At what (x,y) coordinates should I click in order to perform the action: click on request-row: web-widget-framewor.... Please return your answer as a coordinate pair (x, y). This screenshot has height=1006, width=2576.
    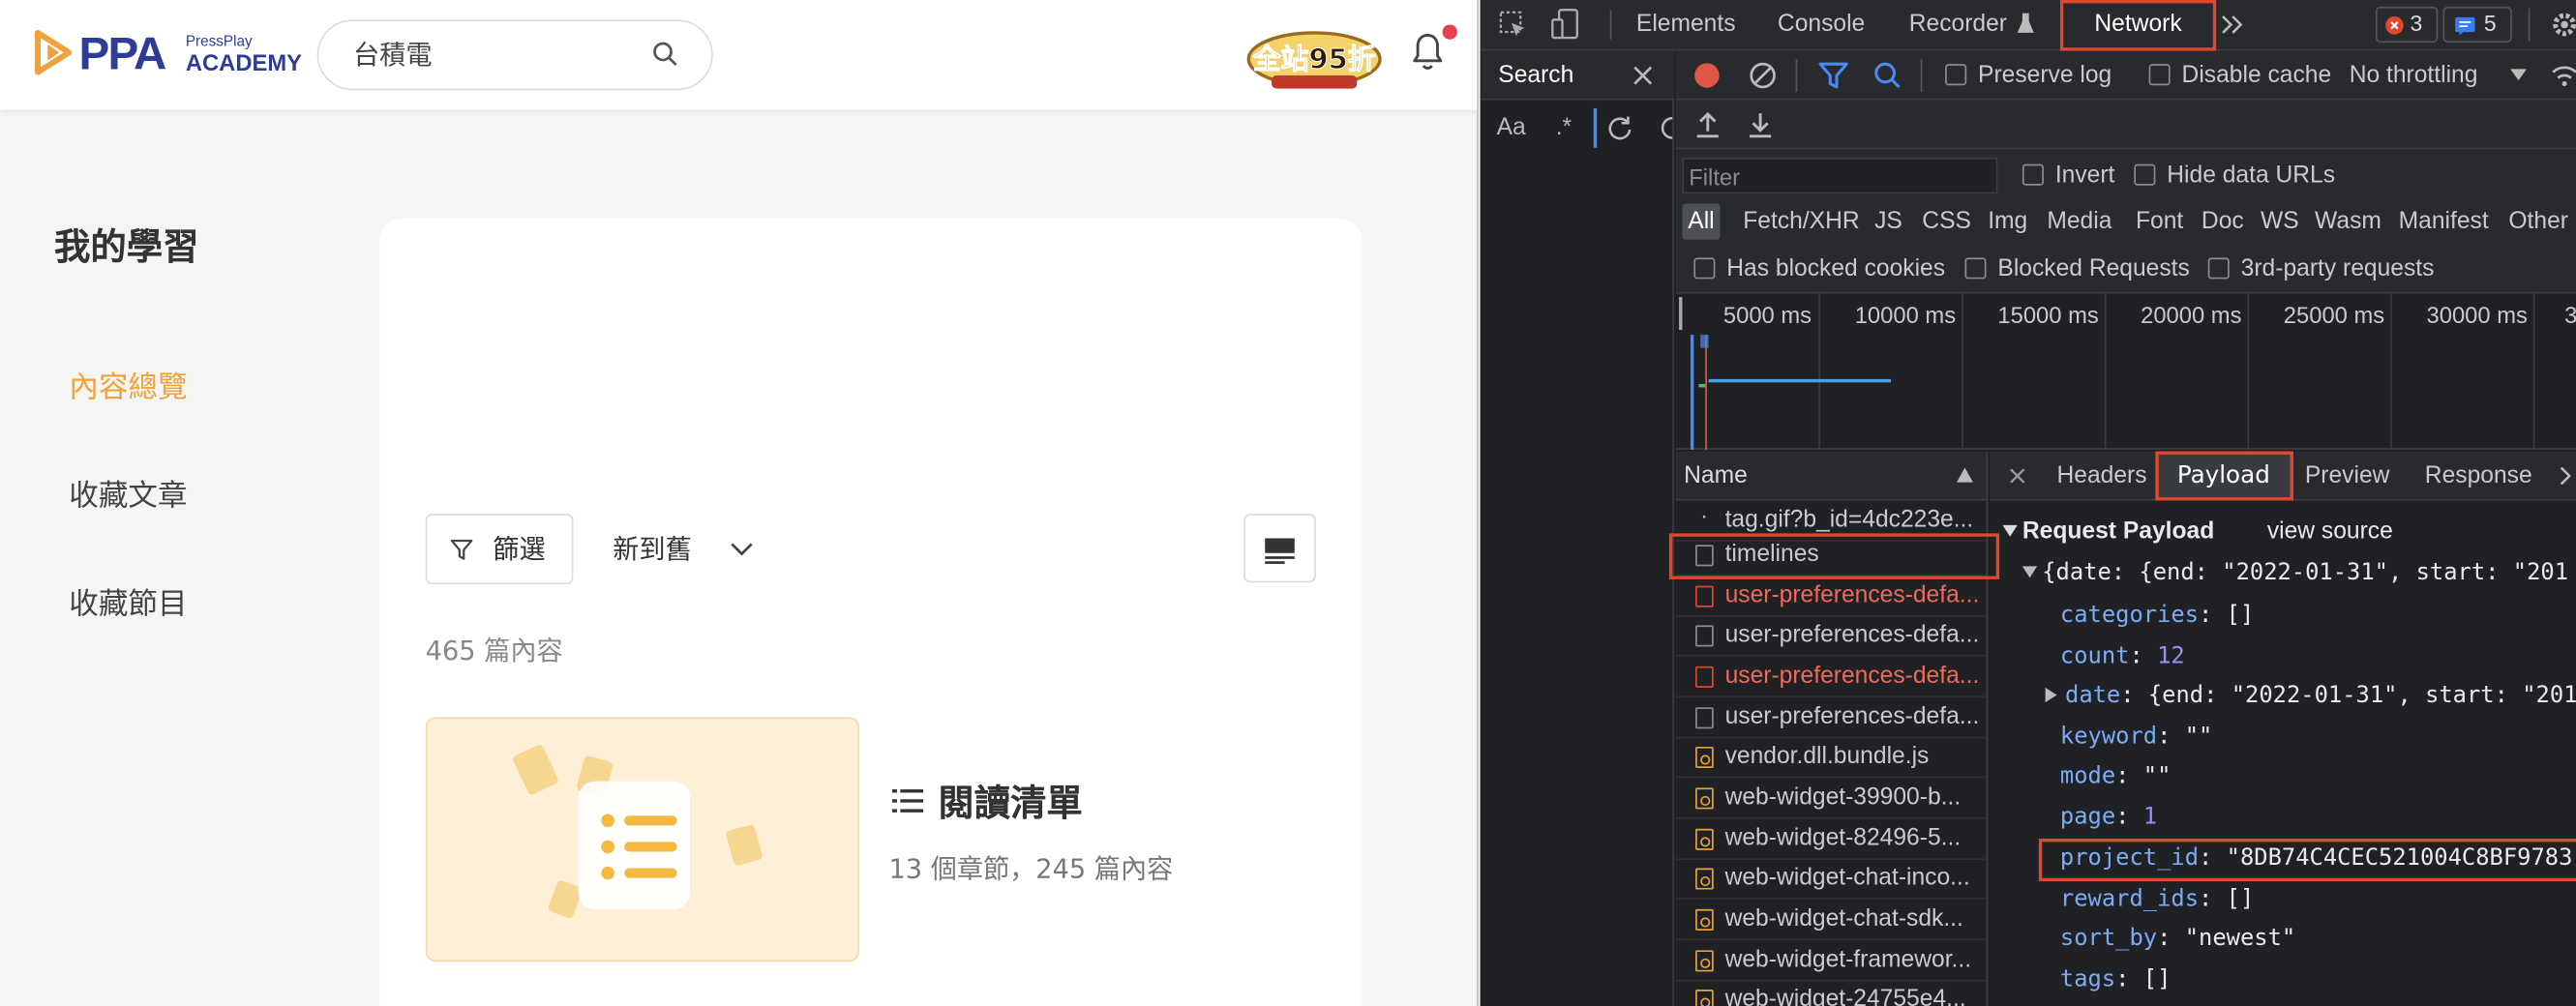
    Looking at the image, I should click on (1831, 961).